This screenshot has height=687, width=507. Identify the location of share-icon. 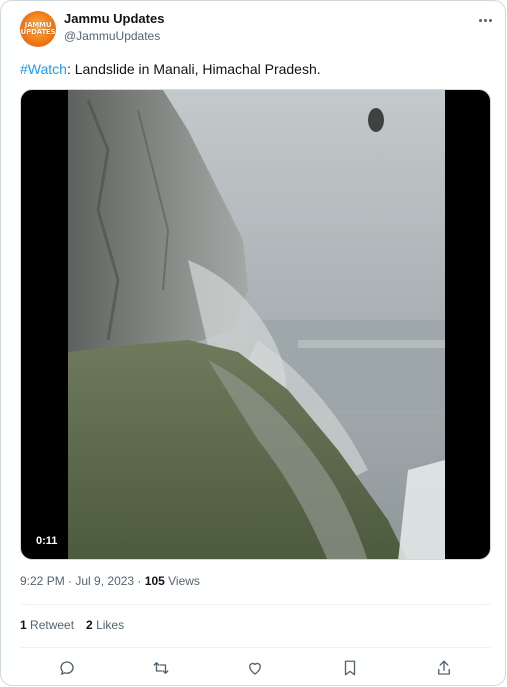
(444, 668).